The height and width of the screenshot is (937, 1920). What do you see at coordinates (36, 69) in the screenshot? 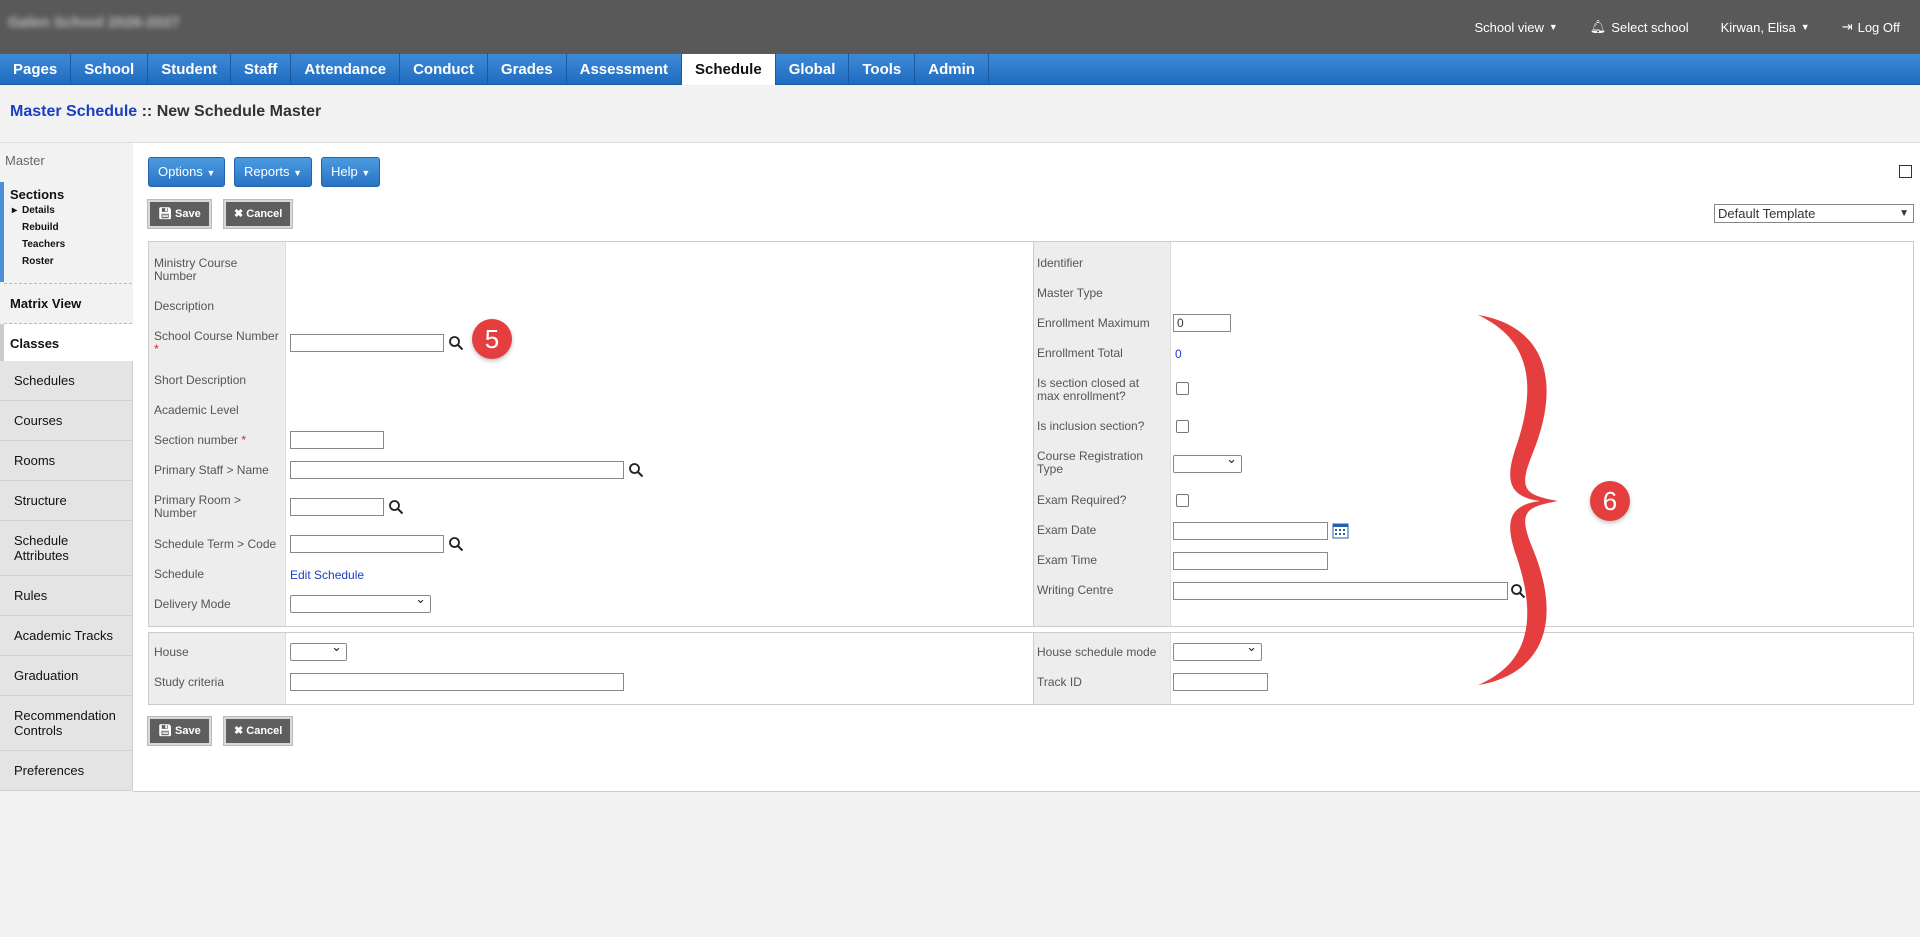
I see `nav-pages: Pages` at bounding box center [36, 69].